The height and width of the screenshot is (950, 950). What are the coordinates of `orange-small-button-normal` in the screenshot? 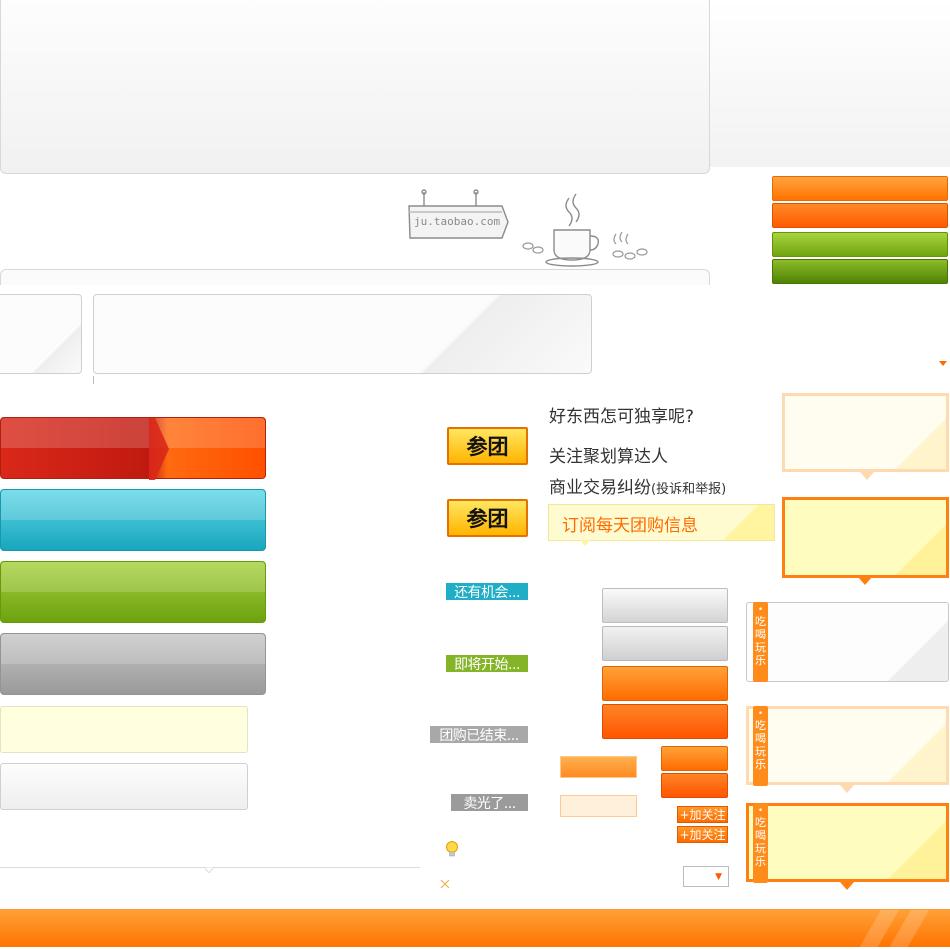 It's located at (665, 683).